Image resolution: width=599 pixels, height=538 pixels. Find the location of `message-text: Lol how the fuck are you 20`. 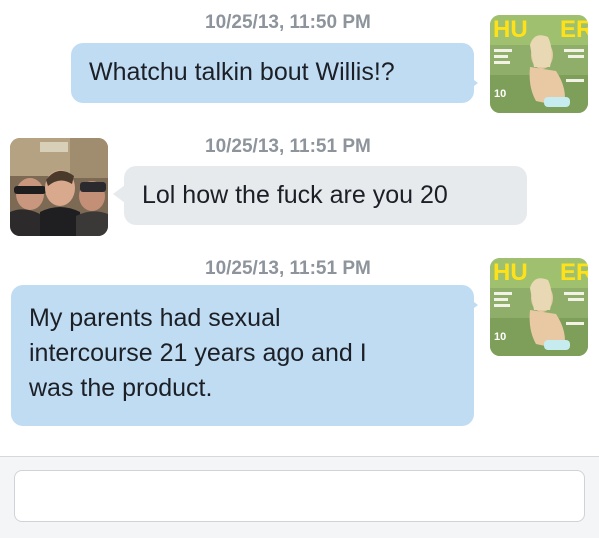

message-text: Lol how the fuck are you 20 is located at coordinates (295, 195).